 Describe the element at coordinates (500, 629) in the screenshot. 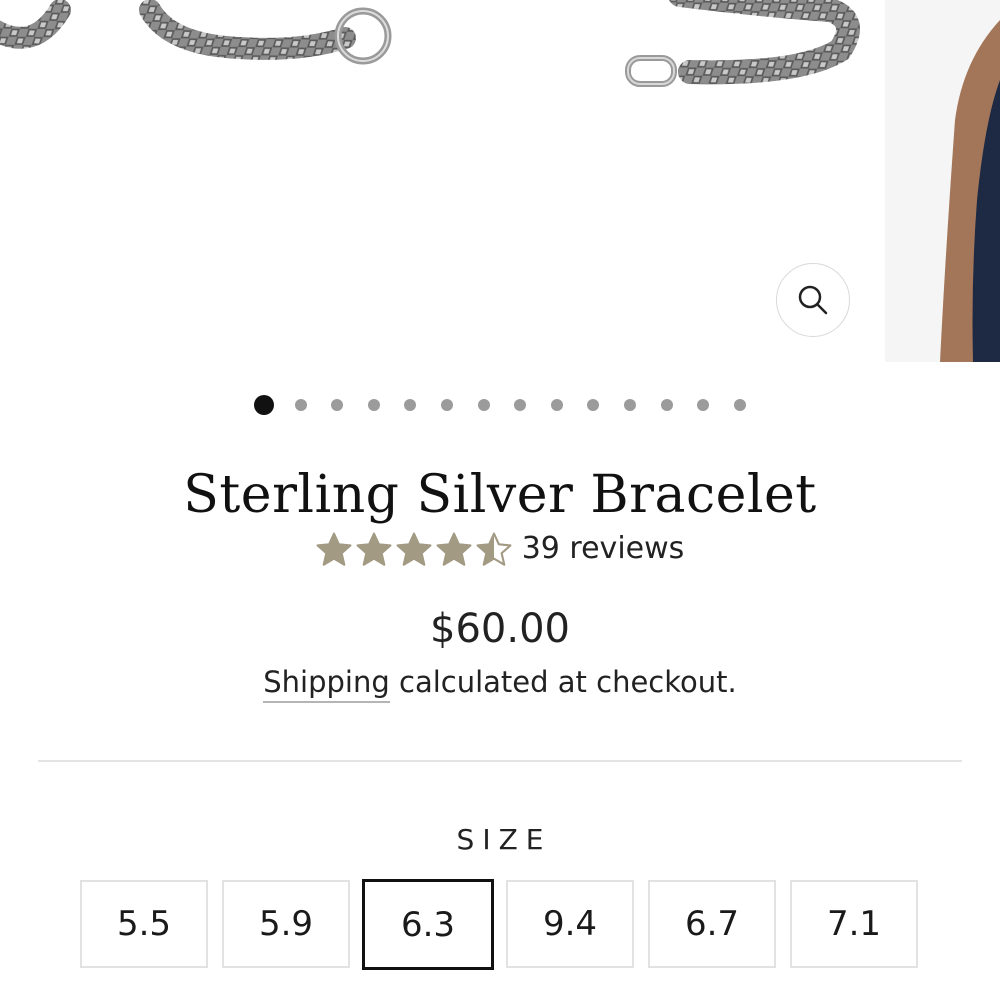

I see `product-price: $60.00` at that location.